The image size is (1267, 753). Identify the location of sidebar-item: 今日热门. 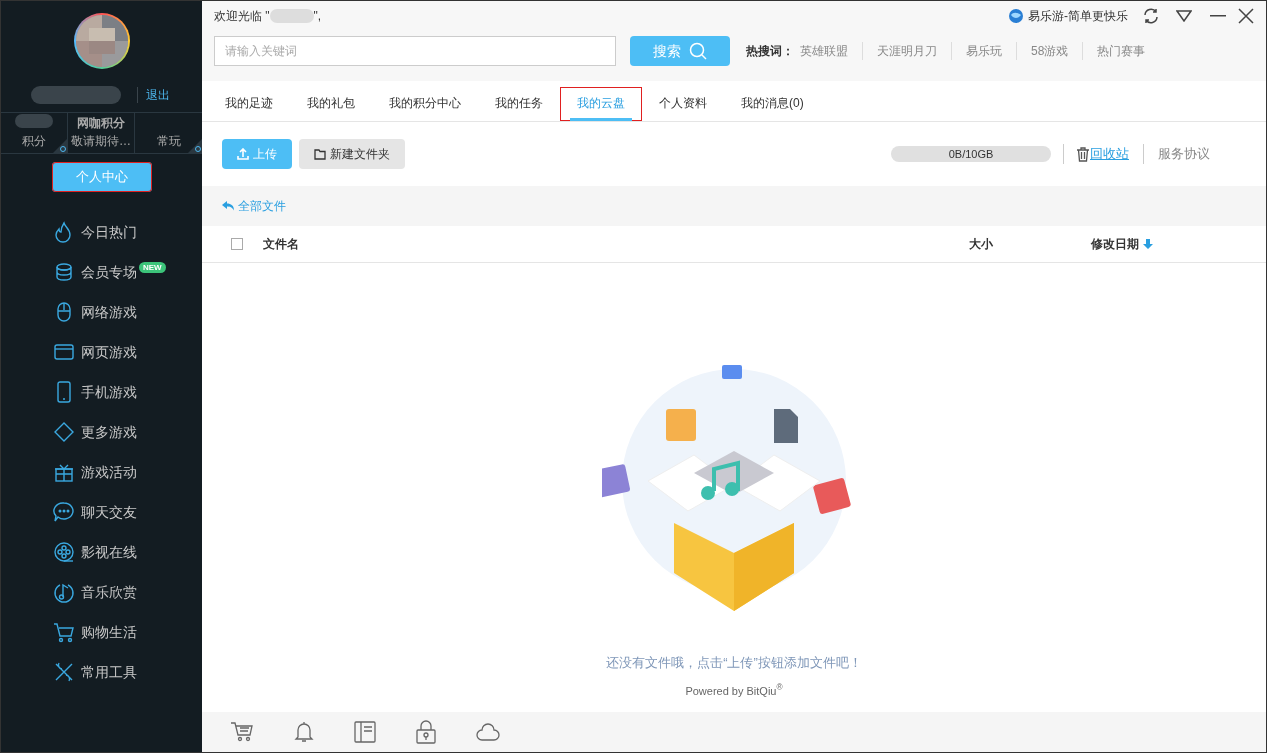
(101, 232).